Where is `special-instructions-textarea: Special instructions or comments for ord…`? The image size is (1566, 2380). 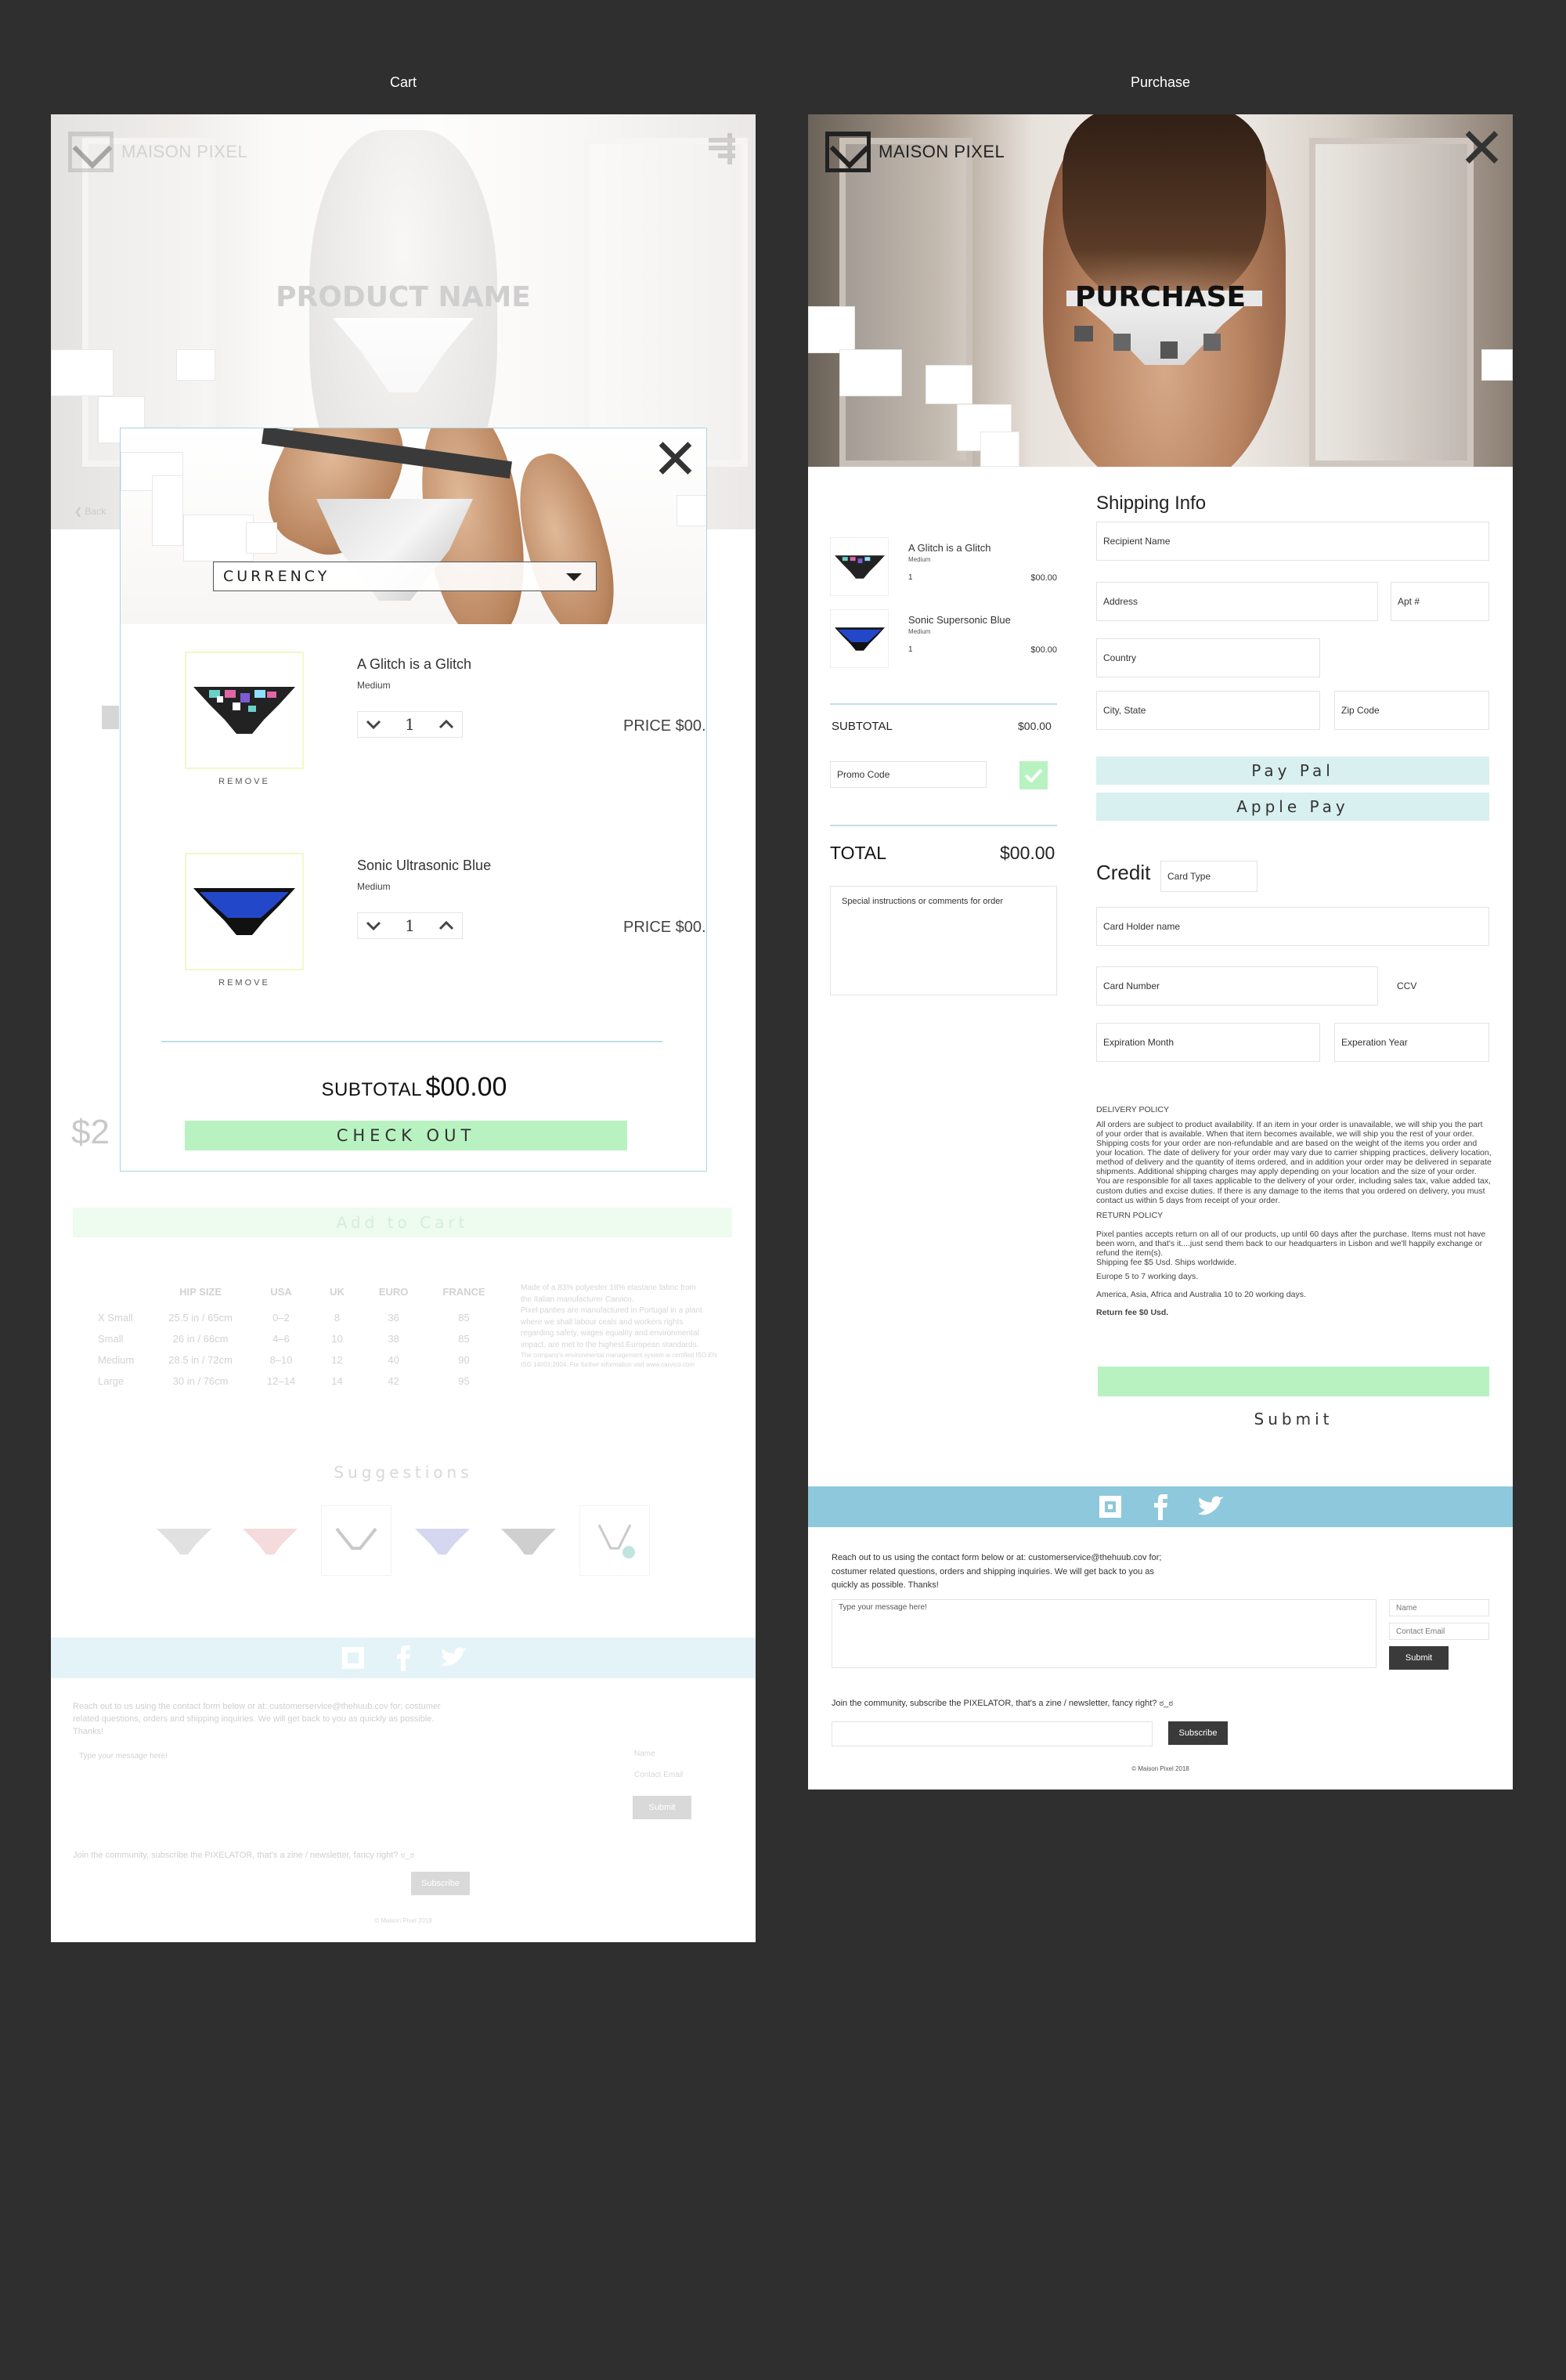 special-instructions-textarea: Special instructions or comments for ord… is located at coordinates (944, 940).